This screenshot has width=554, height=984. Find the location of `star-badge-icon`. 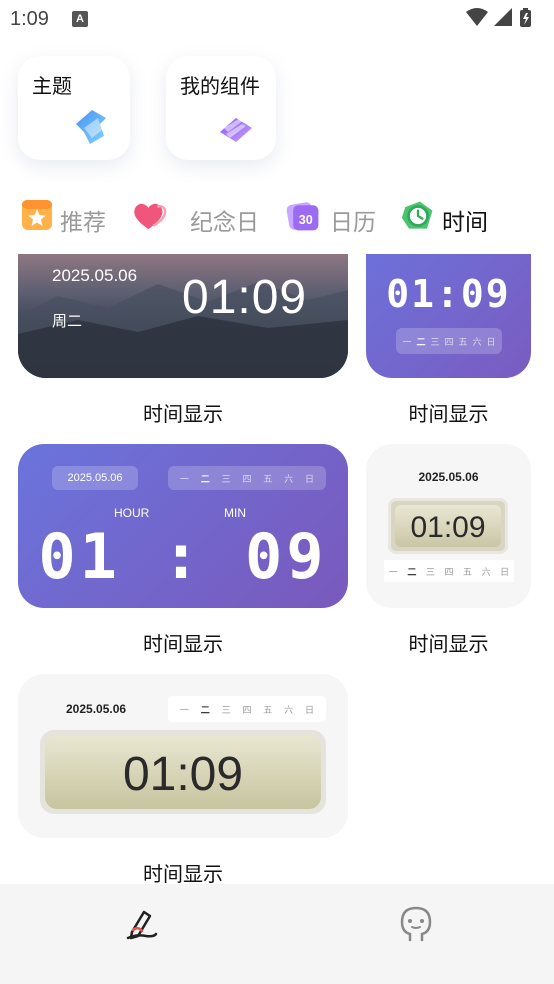

star-badge-icon is located at coordinates (37, 215).